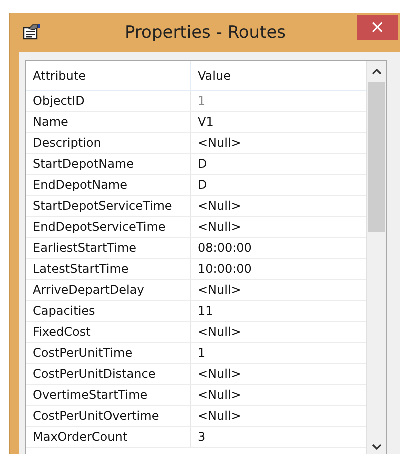 This screenshot has height=454, width=400. What do you see at coordinates (278, 75) in the screenshot?
I see `column-header: Value` at bounding box center [278, 75].